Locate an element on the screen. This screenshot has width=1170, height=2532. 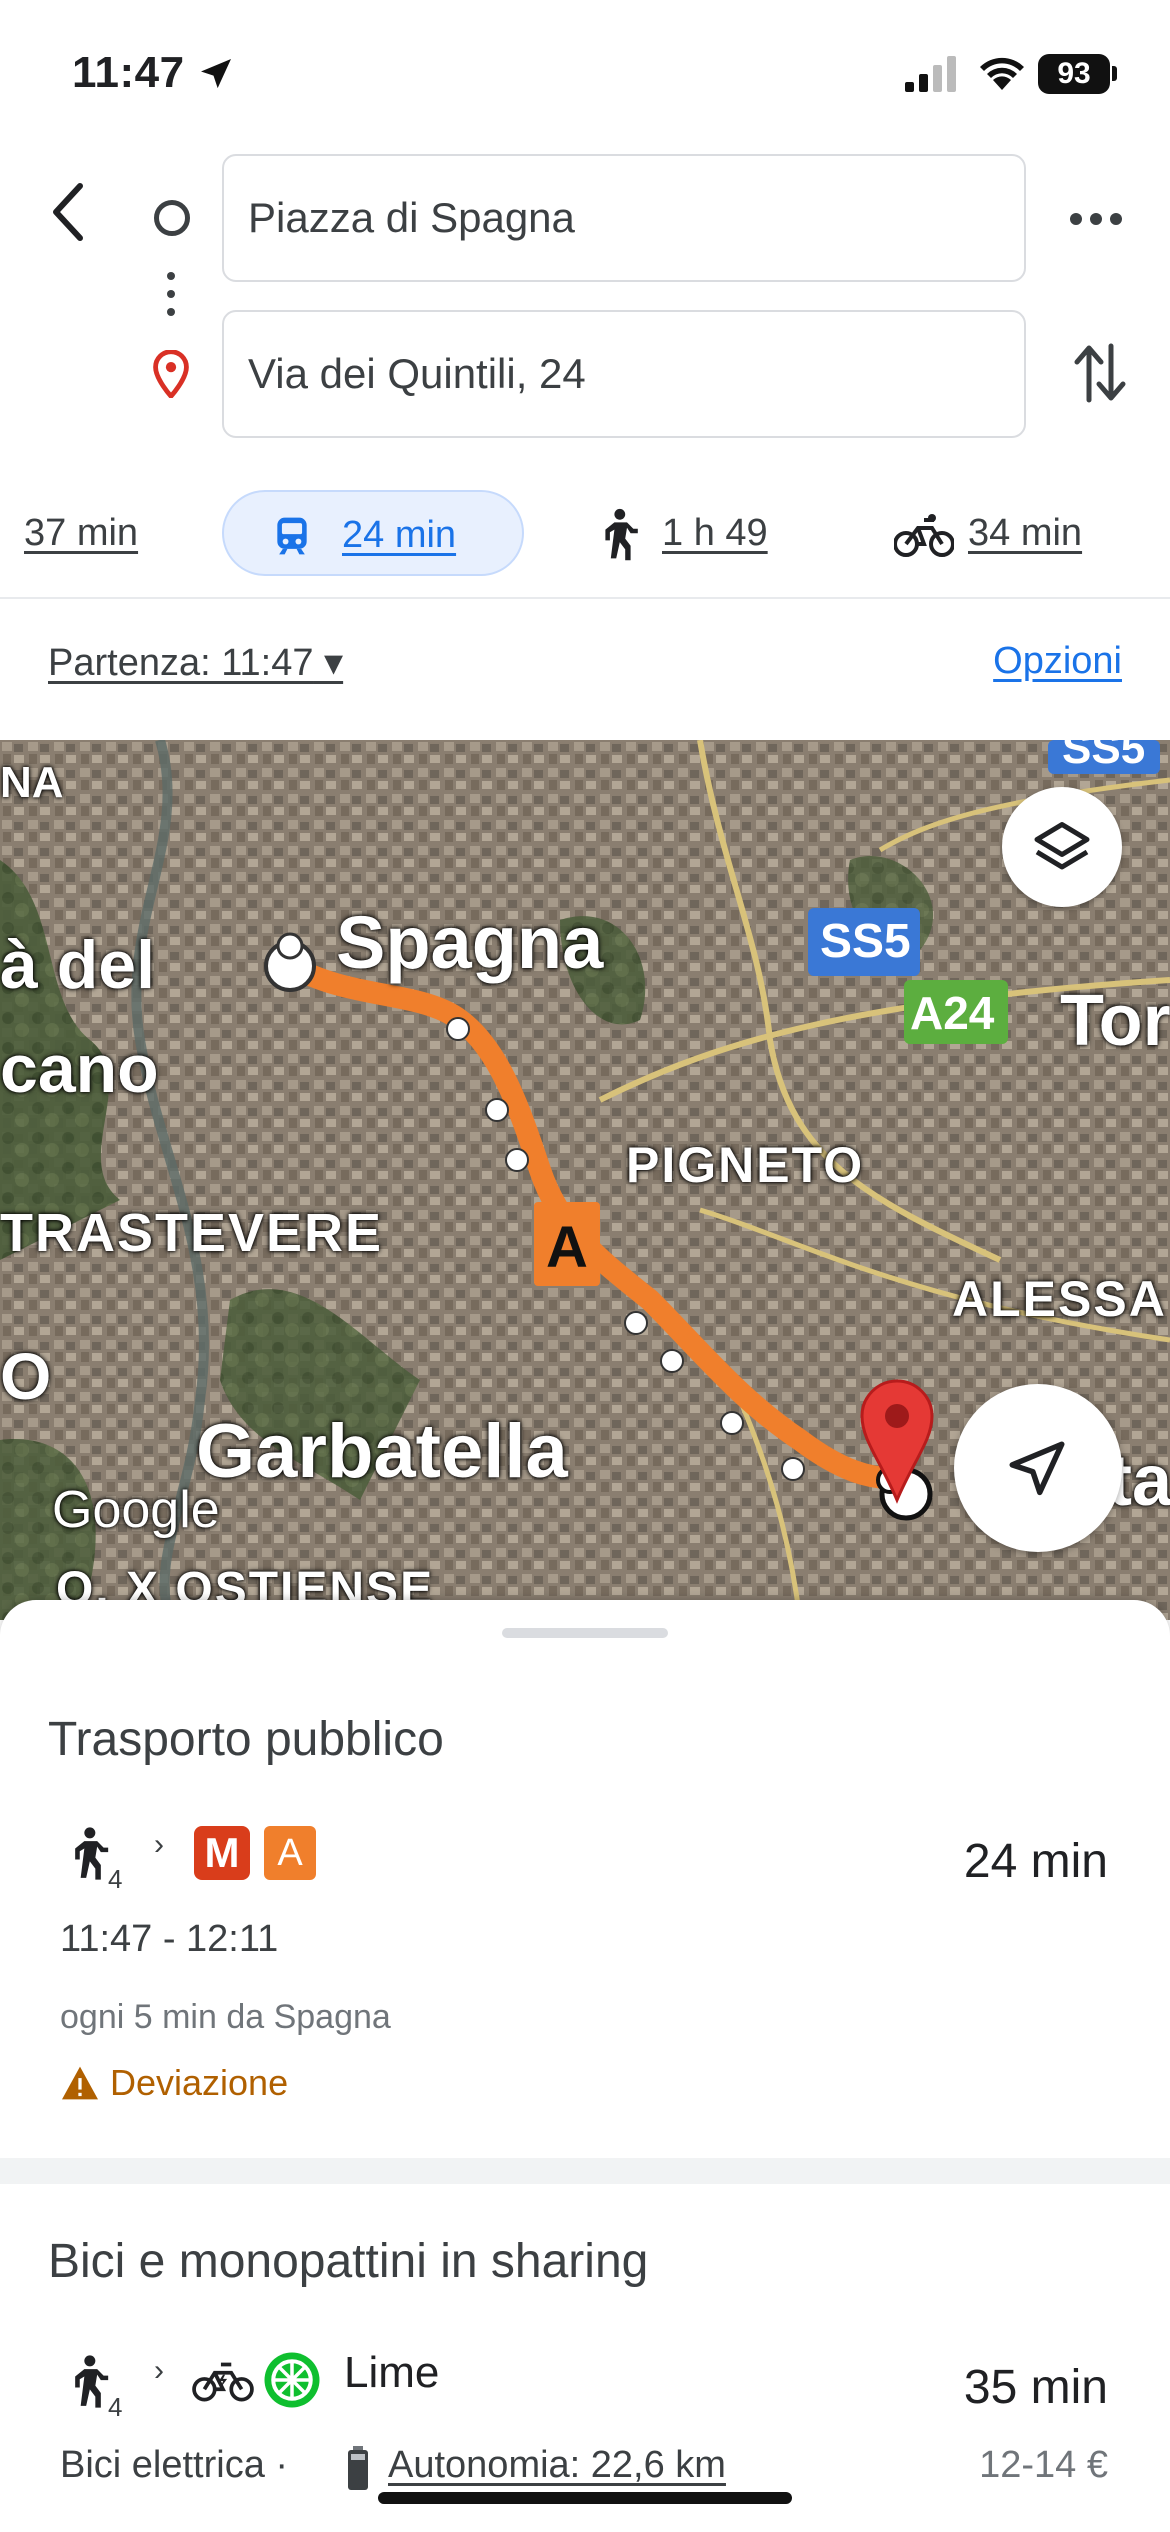
detour-label: Deviazione is located at coordinates (199, 2082).